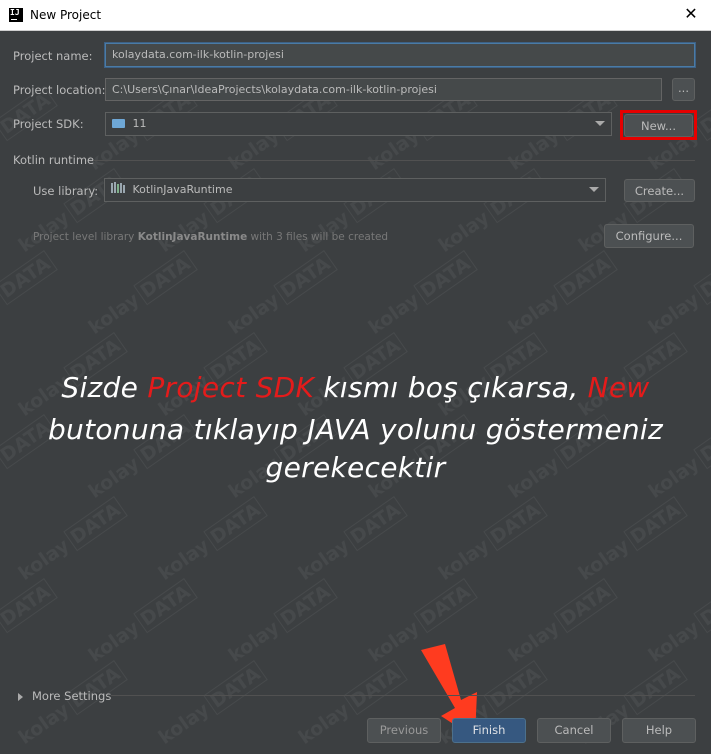  Describe the element at coordinates (400, 55) in the screenshot. I see `project-name-input: kolaydata.com-ilk-kotlin-projesi` at that location.